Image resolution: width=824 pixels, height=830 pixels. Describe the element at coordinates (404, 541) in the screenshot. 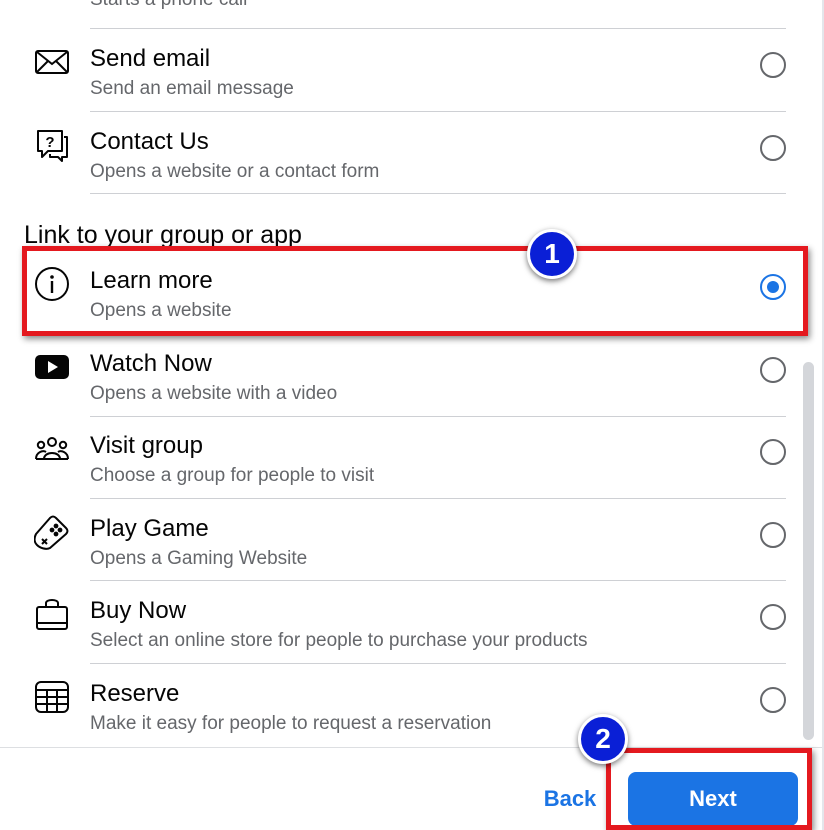

I see `option-play-game: Play Game Opens a Gaming Website` at that location.